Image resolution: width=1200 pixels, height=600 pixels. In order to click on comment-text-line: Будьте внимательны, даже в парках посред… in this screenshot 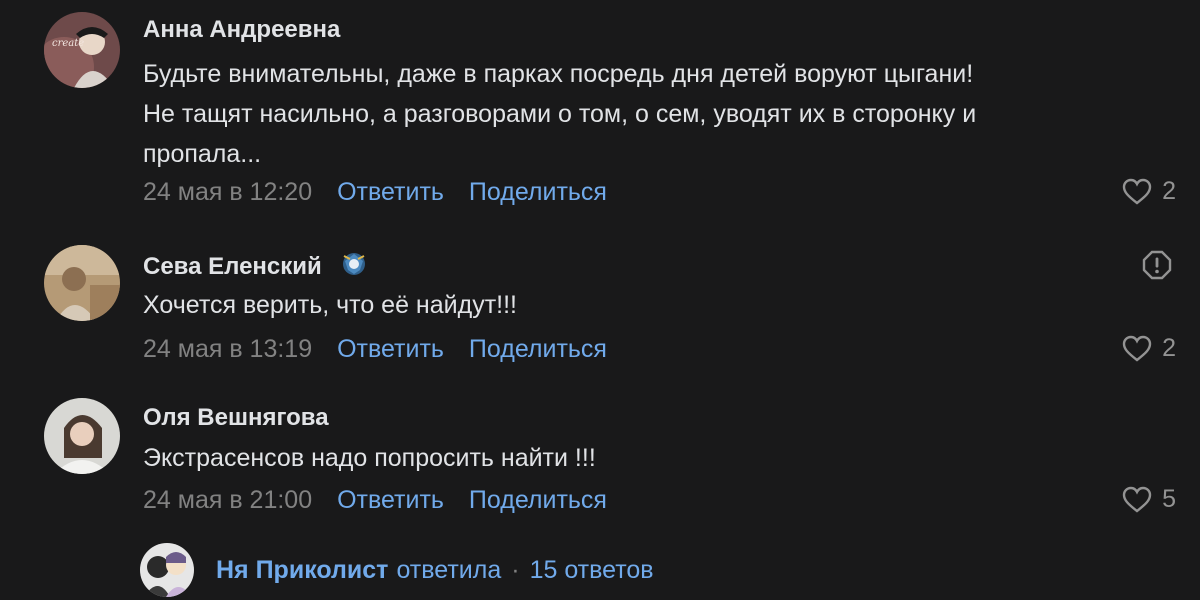, I will do `click(558, 74)`.